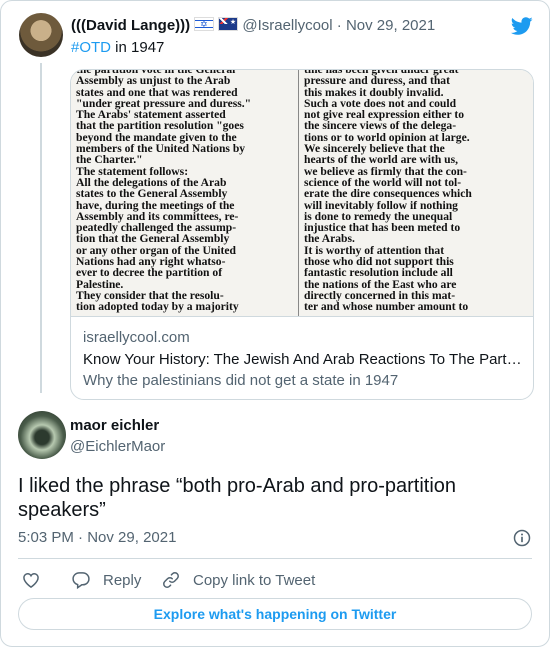  I want to click on avatar-parent, so click(41, 35).